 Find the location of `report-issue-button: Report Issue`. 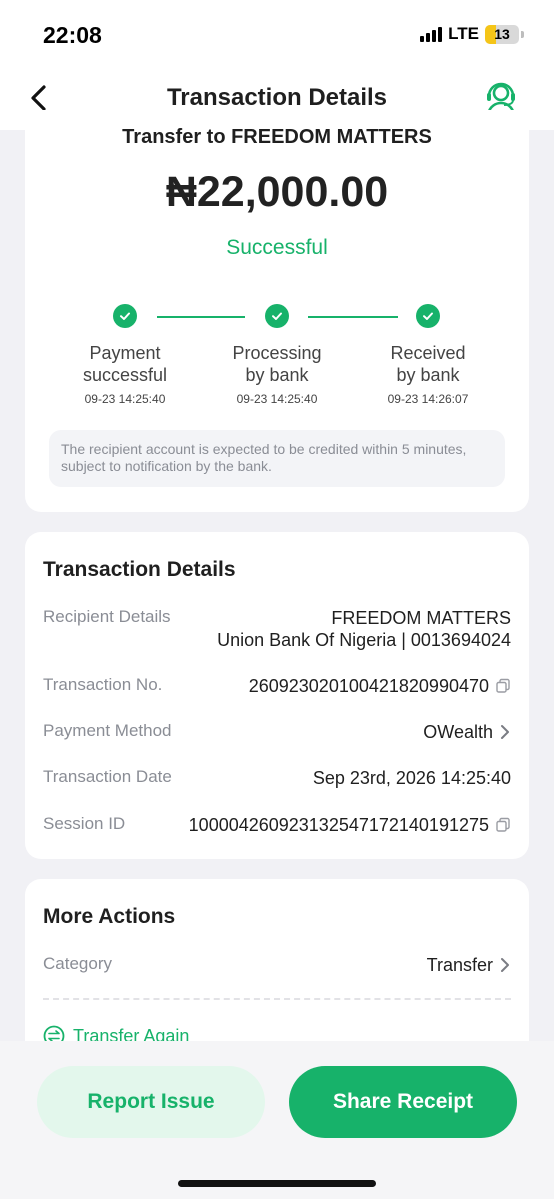

report-issue-button: Report Issue is located at coordinates (151, 1102).